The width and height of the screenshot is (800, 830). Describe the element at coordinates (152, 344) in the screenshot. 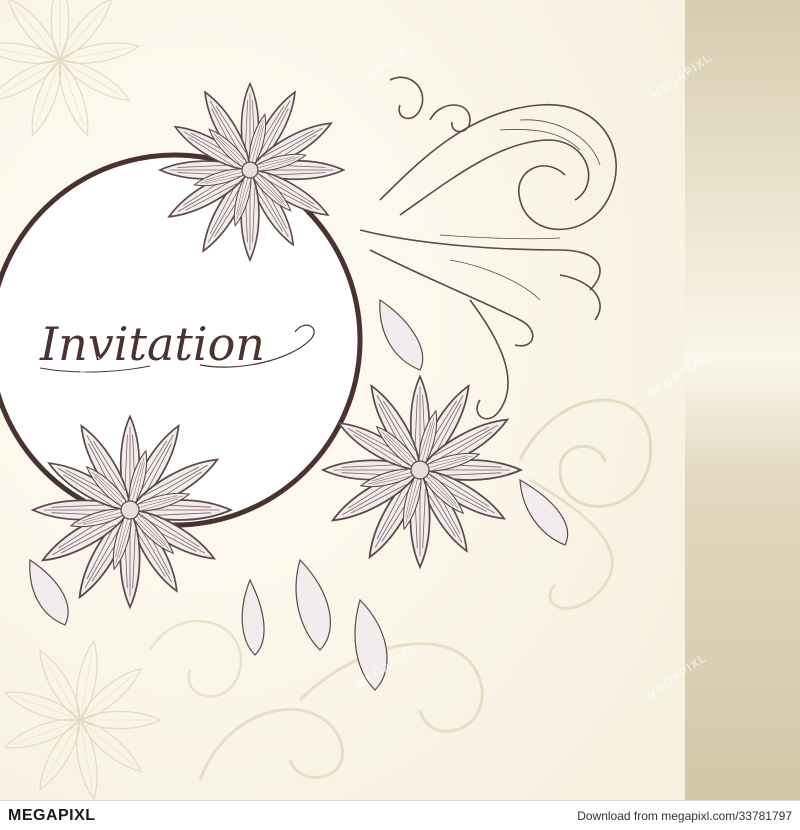

I see `invitation-title: Invitation` at that location.